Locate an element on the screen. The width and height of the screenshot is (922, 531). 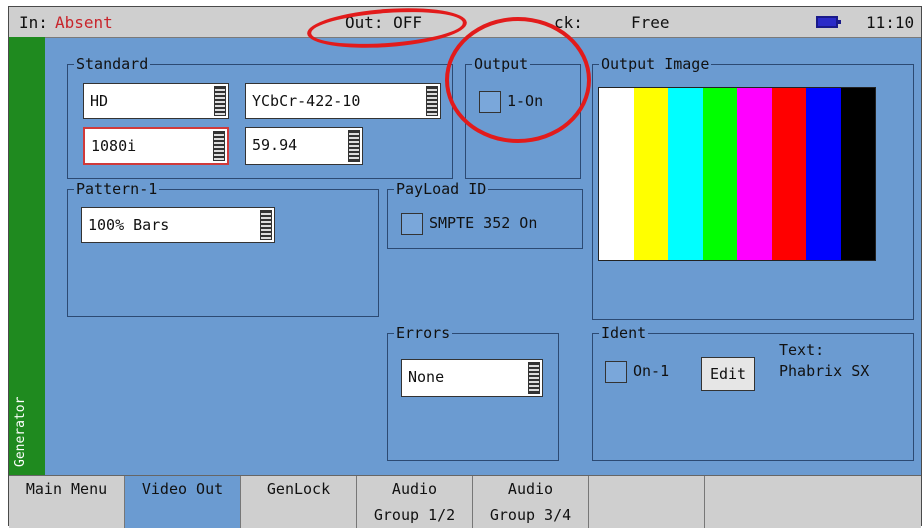
payload-id-title: PayLoad ID is located at coordinates (441, 189).